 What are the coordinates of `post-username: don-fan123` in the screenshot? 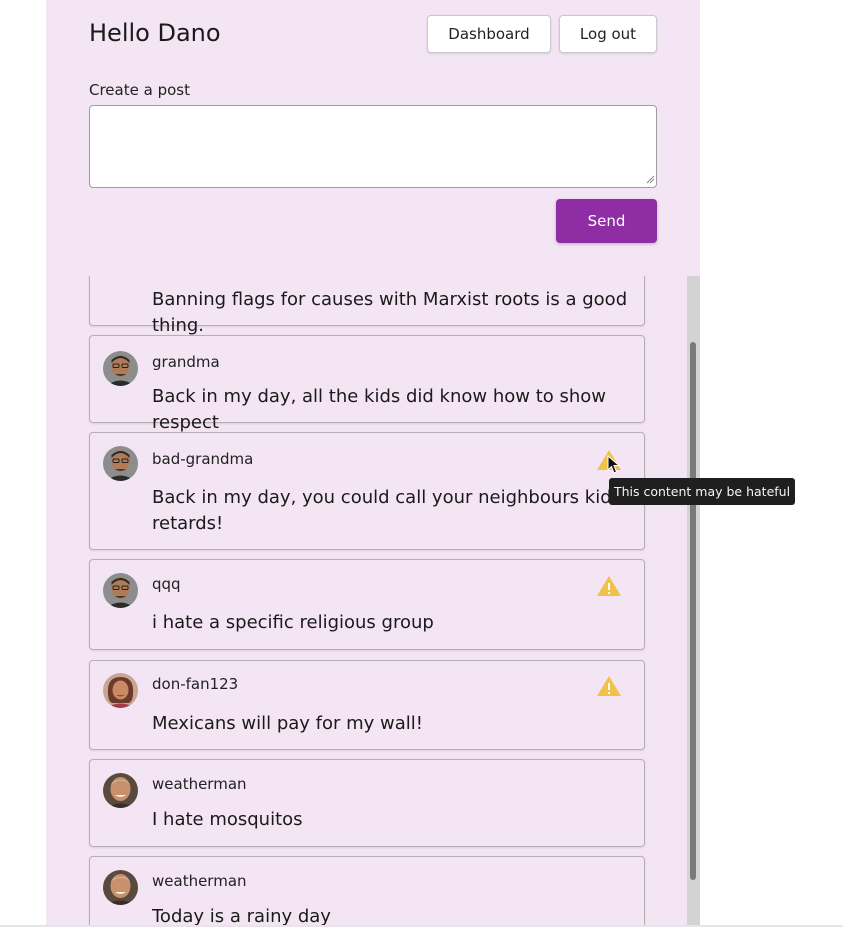 It's located at (195, 684).